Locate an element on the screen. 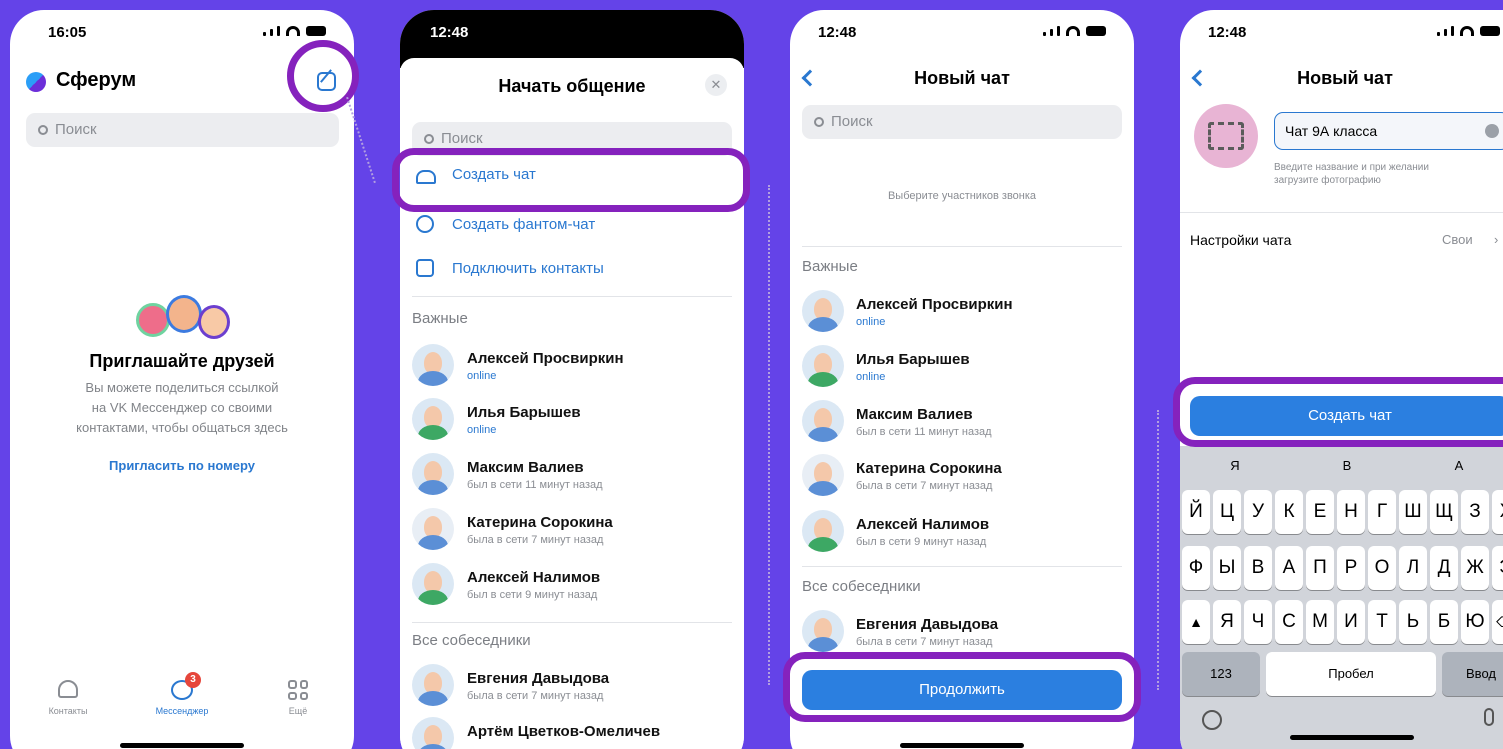  key: Ь is located at coordinates (1413, 622).